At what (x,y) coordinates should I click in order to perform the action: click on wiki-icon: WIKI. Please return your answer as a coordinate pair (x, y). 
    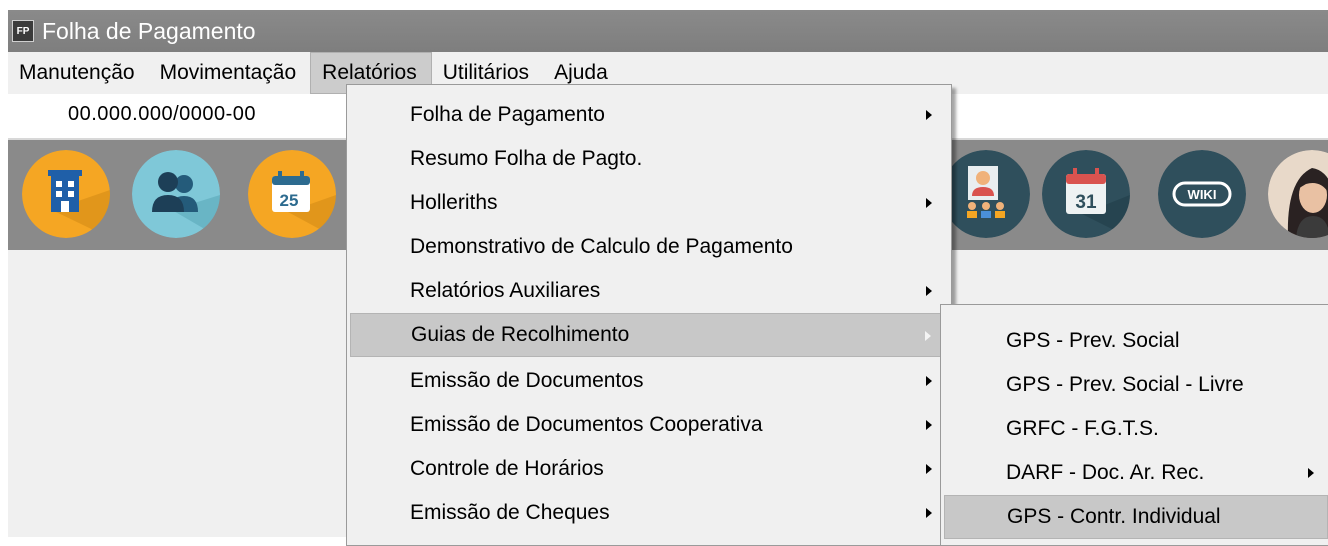
    Looking at the image, I should click on (1202, 194).